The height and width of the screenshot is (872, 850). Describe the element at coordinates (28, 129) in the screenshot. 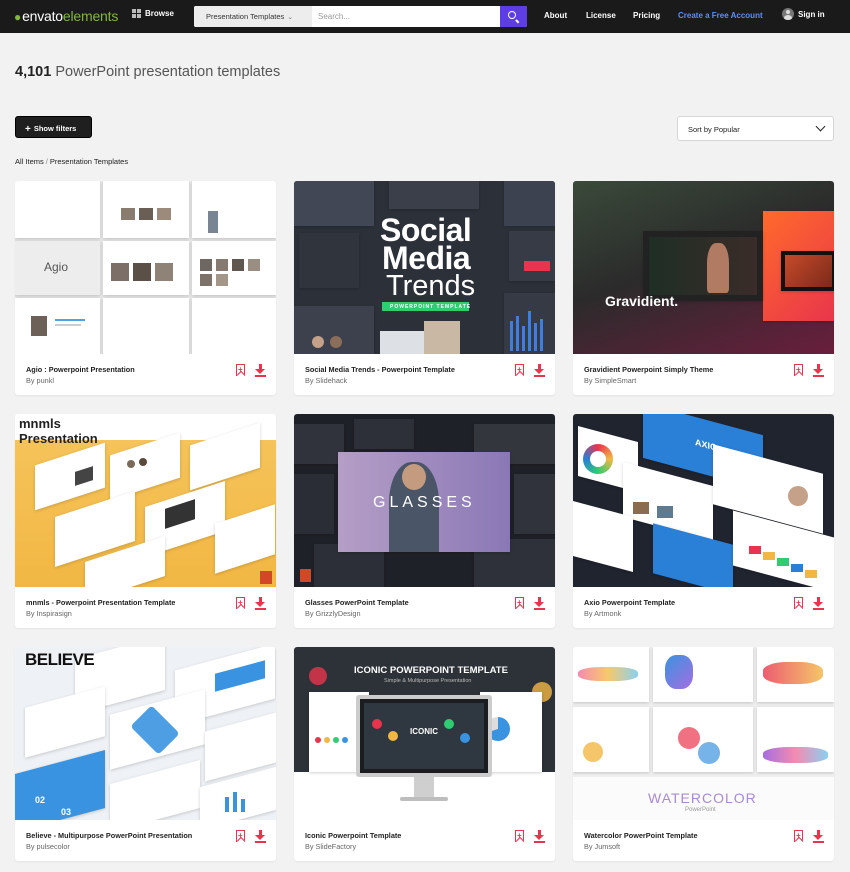

I see `plus-icon: +` at that location.